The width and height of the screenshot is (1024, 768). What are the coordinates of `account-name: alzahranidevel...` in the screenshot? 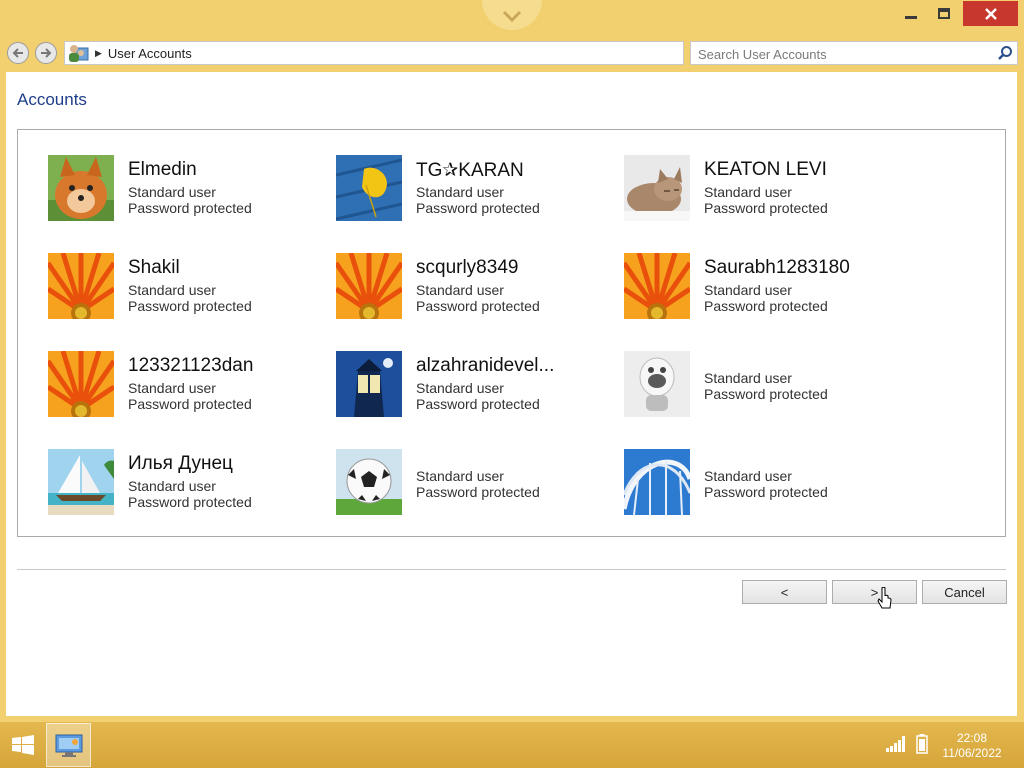 It's located at (485, 365).